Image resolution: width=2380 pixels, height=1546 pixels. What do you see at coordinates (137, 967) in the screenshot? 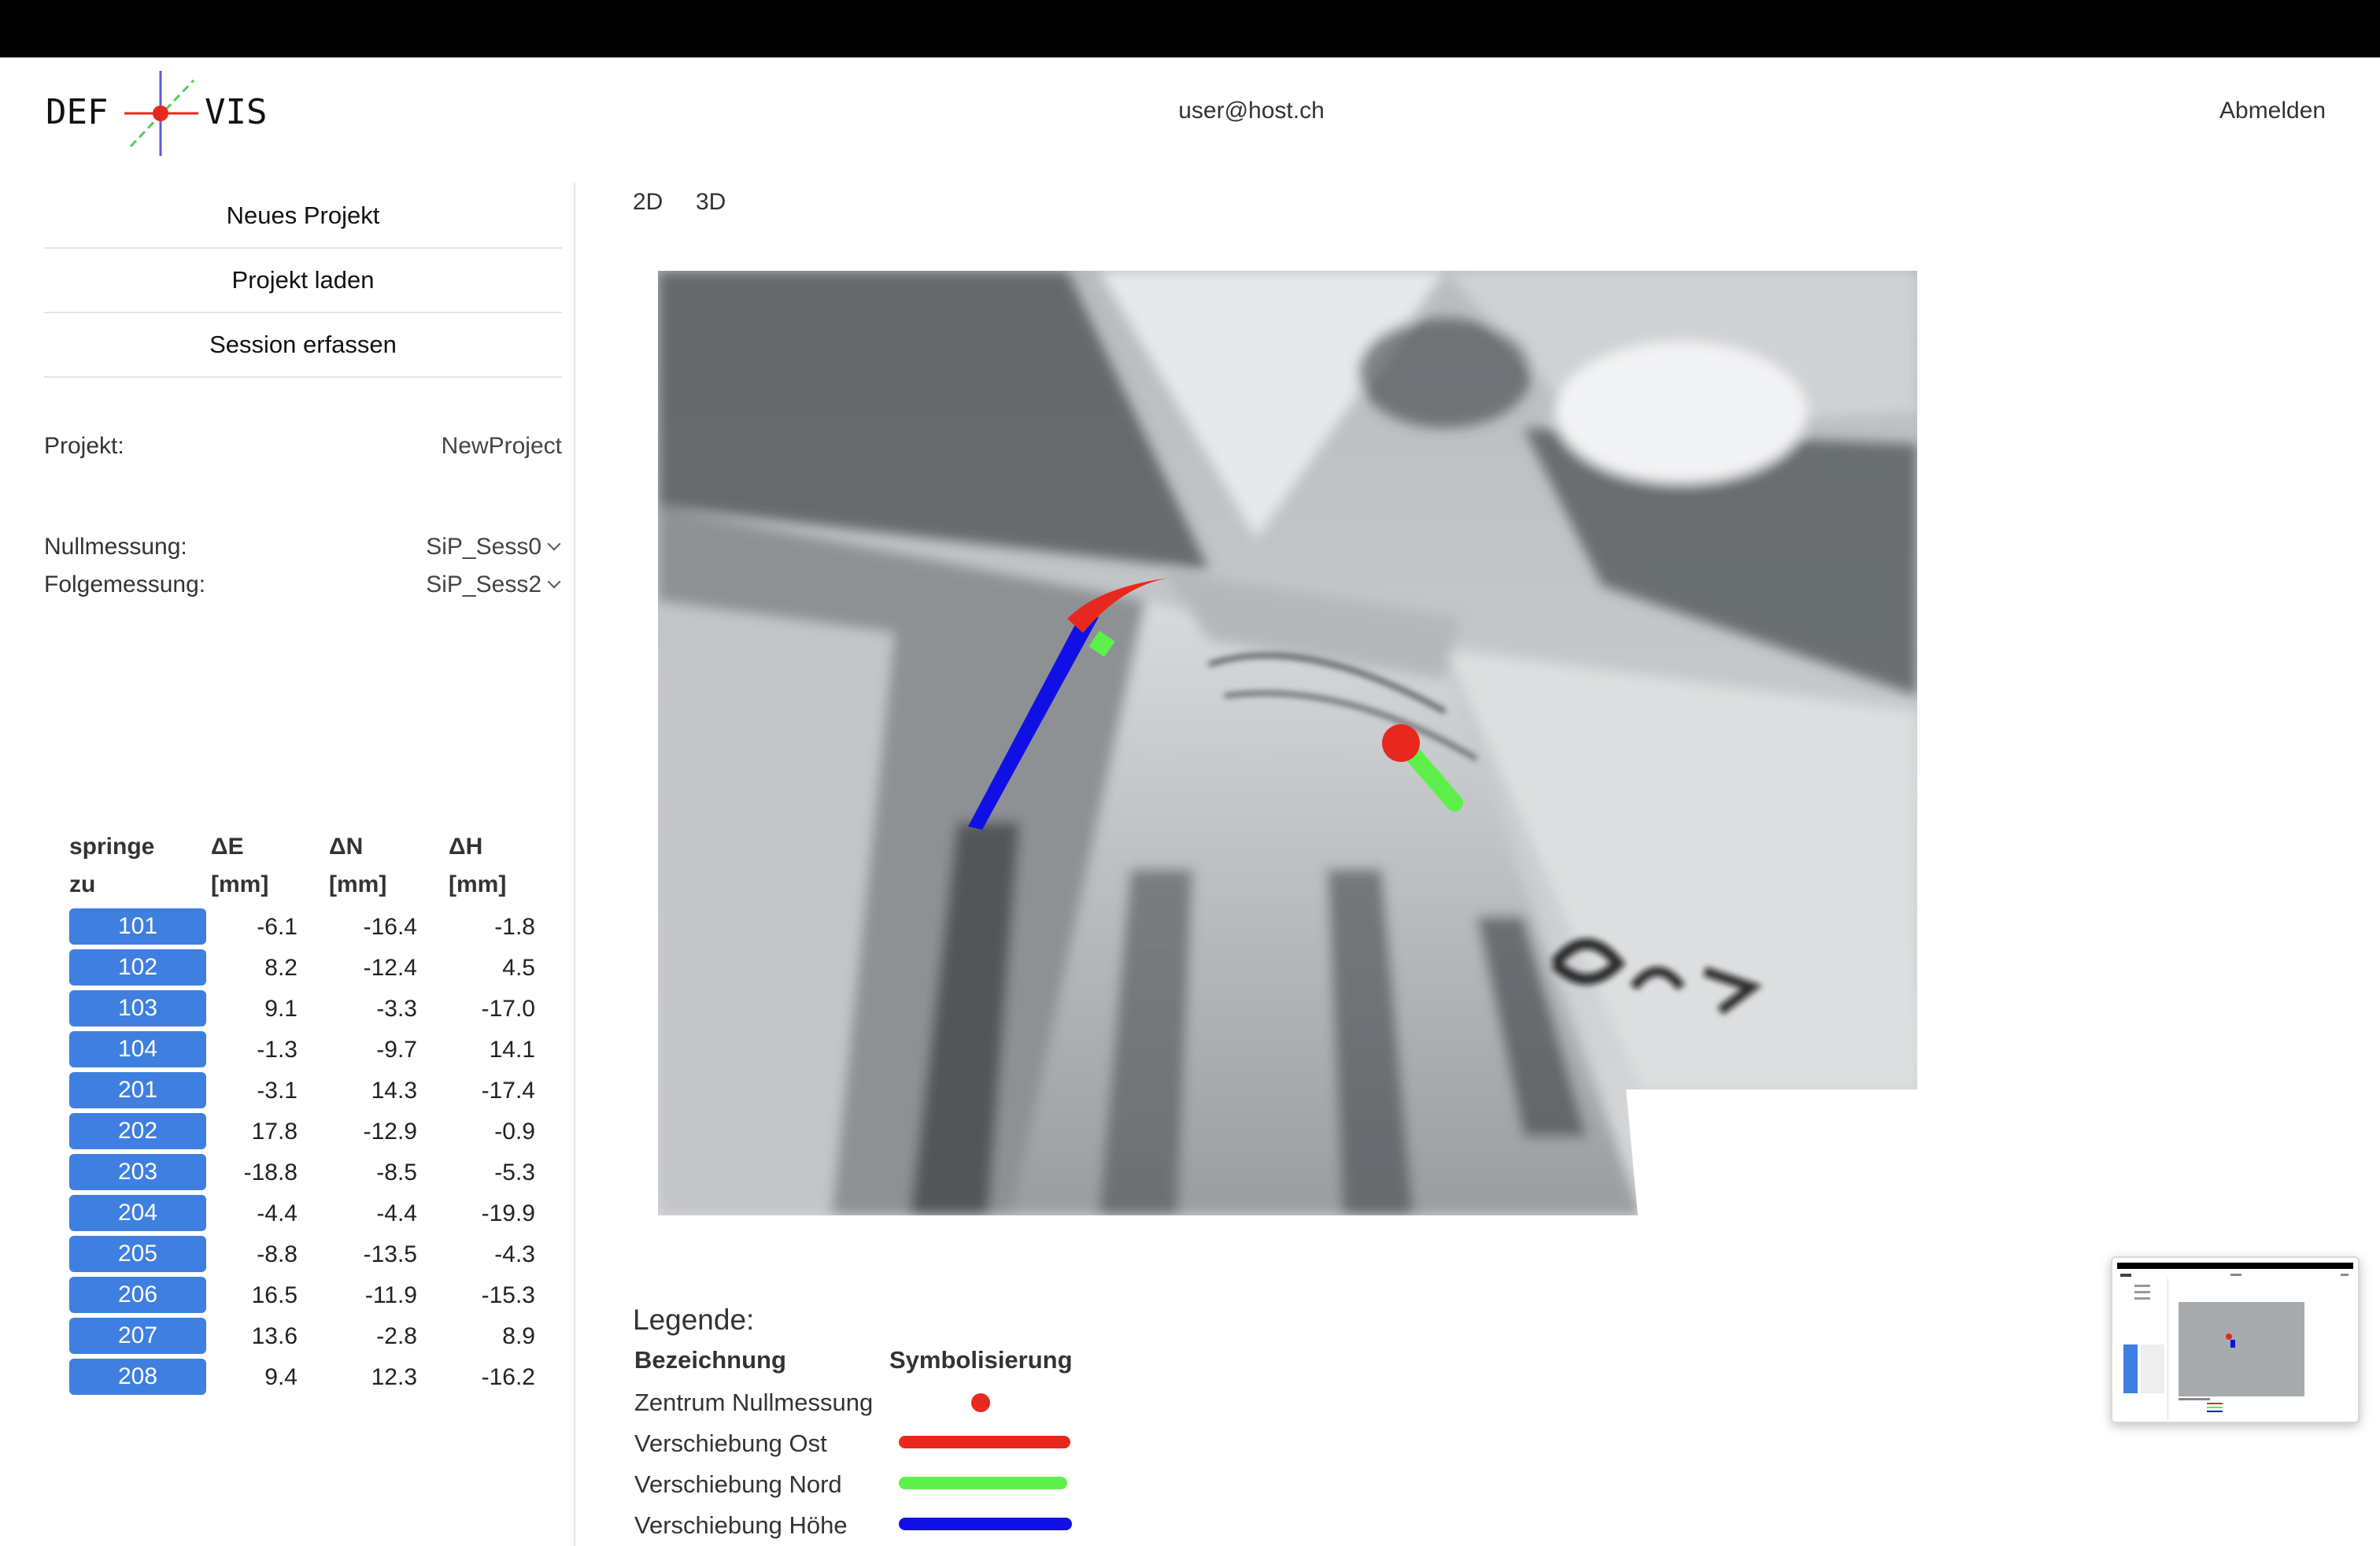
I see `jump-to-point-button: 102` at bounding box center [137, 967].